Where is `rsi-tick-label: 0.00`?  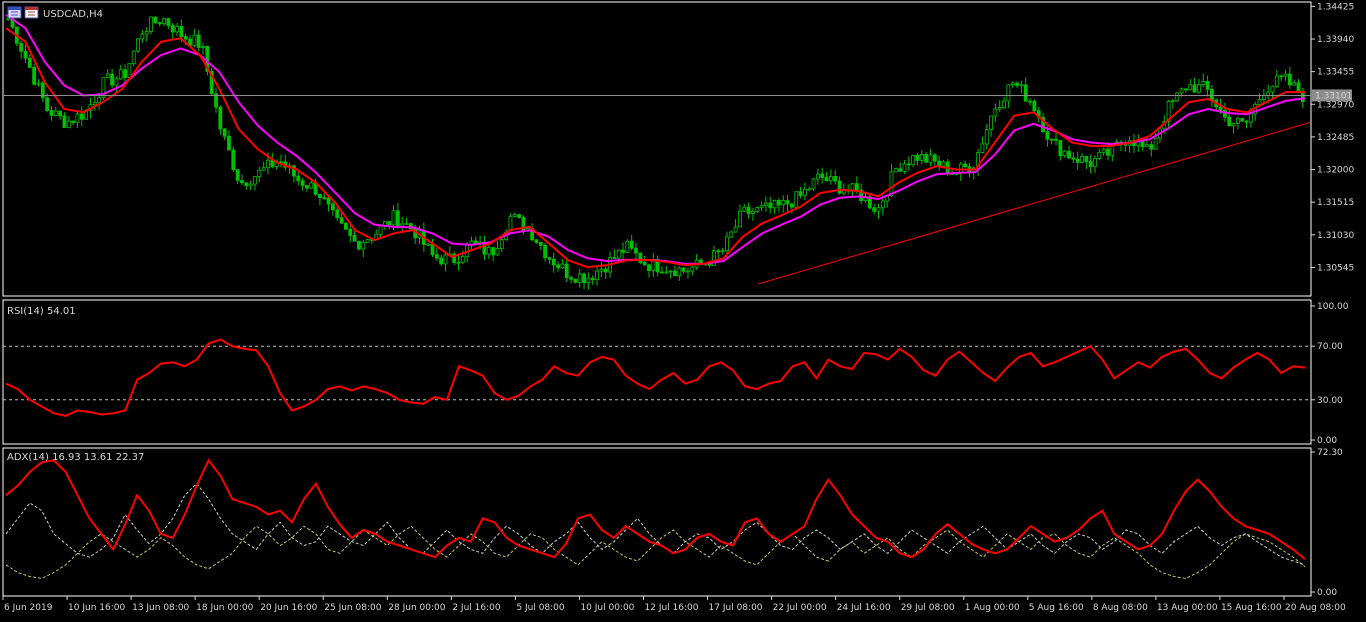 rsi-tick-label: 0.00 is located at coordinates (1327, 441).